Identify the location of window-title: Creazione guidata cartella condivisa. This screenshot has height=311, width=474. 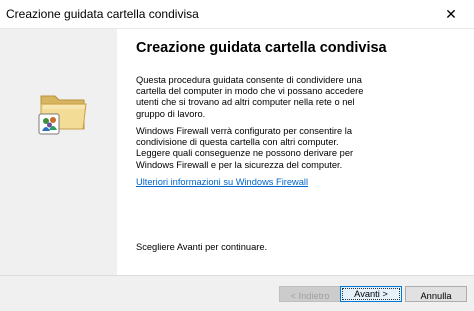
(102, 14).